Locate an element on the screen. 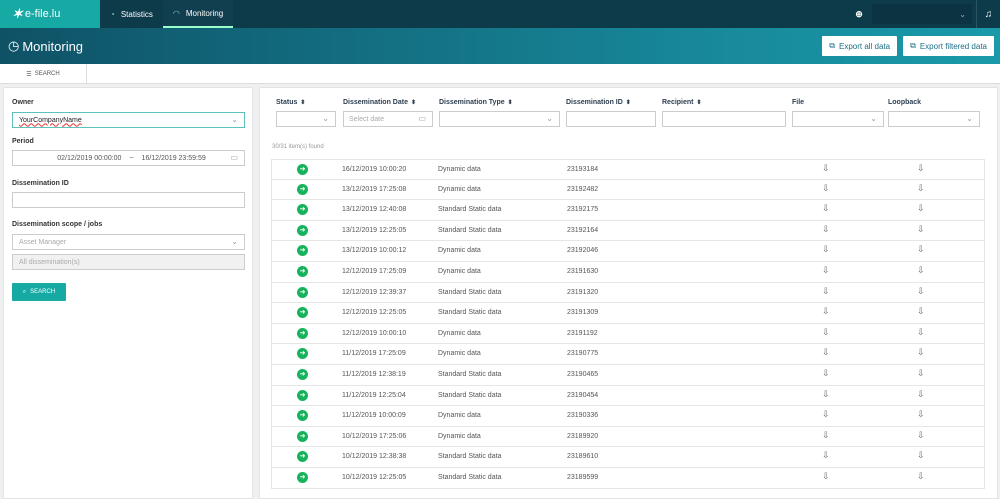 The width and height of the screenshot is (1000, 499). search-tab: ☰ SEARCH is located at coordinates (43, 74).